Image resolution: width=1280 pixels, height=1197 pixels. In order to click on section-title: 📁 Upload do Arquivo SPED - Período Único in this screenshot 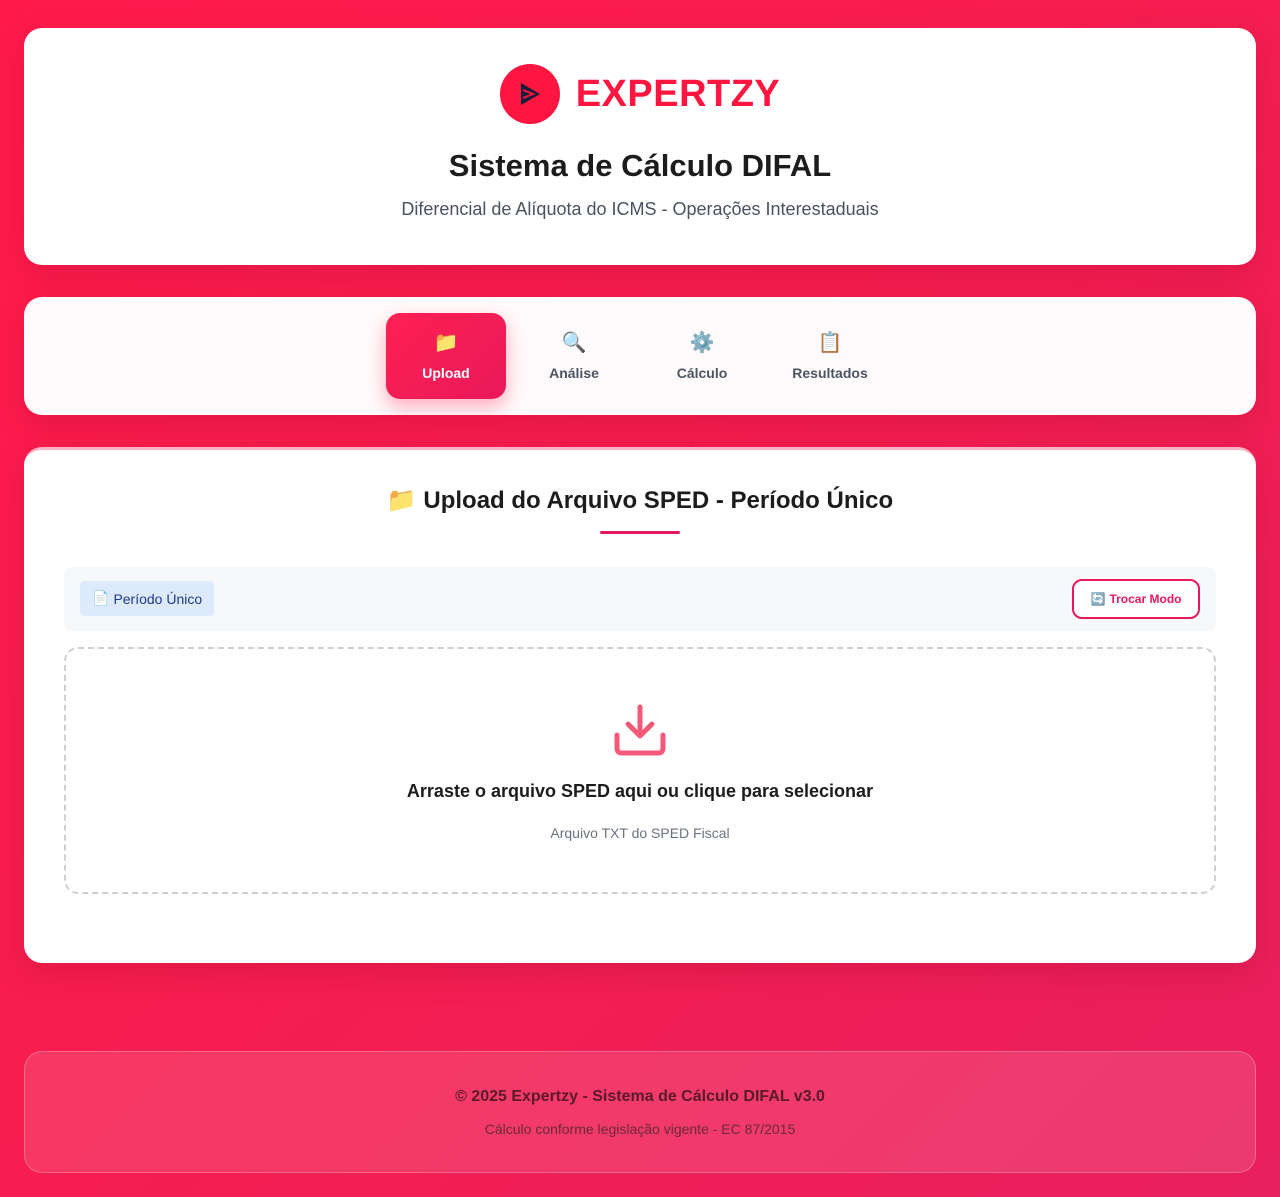, I will do `click(640, 500)`.